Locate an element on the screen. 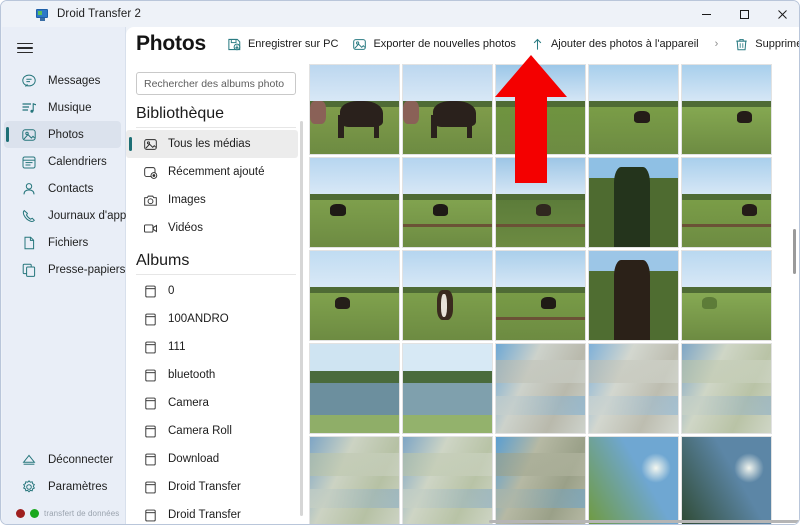 The height and width of the screenshot is (525, 800). phone-icon is located at coordinates (29, 216).